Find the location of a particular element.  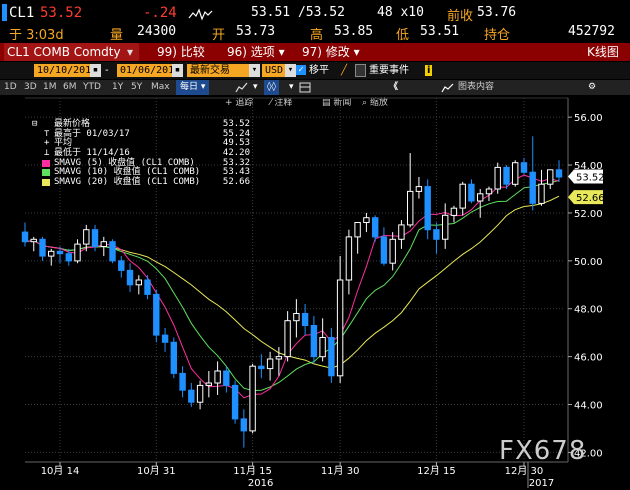

low-marker-icon: ⊥ is located at coordinates (47, 153).